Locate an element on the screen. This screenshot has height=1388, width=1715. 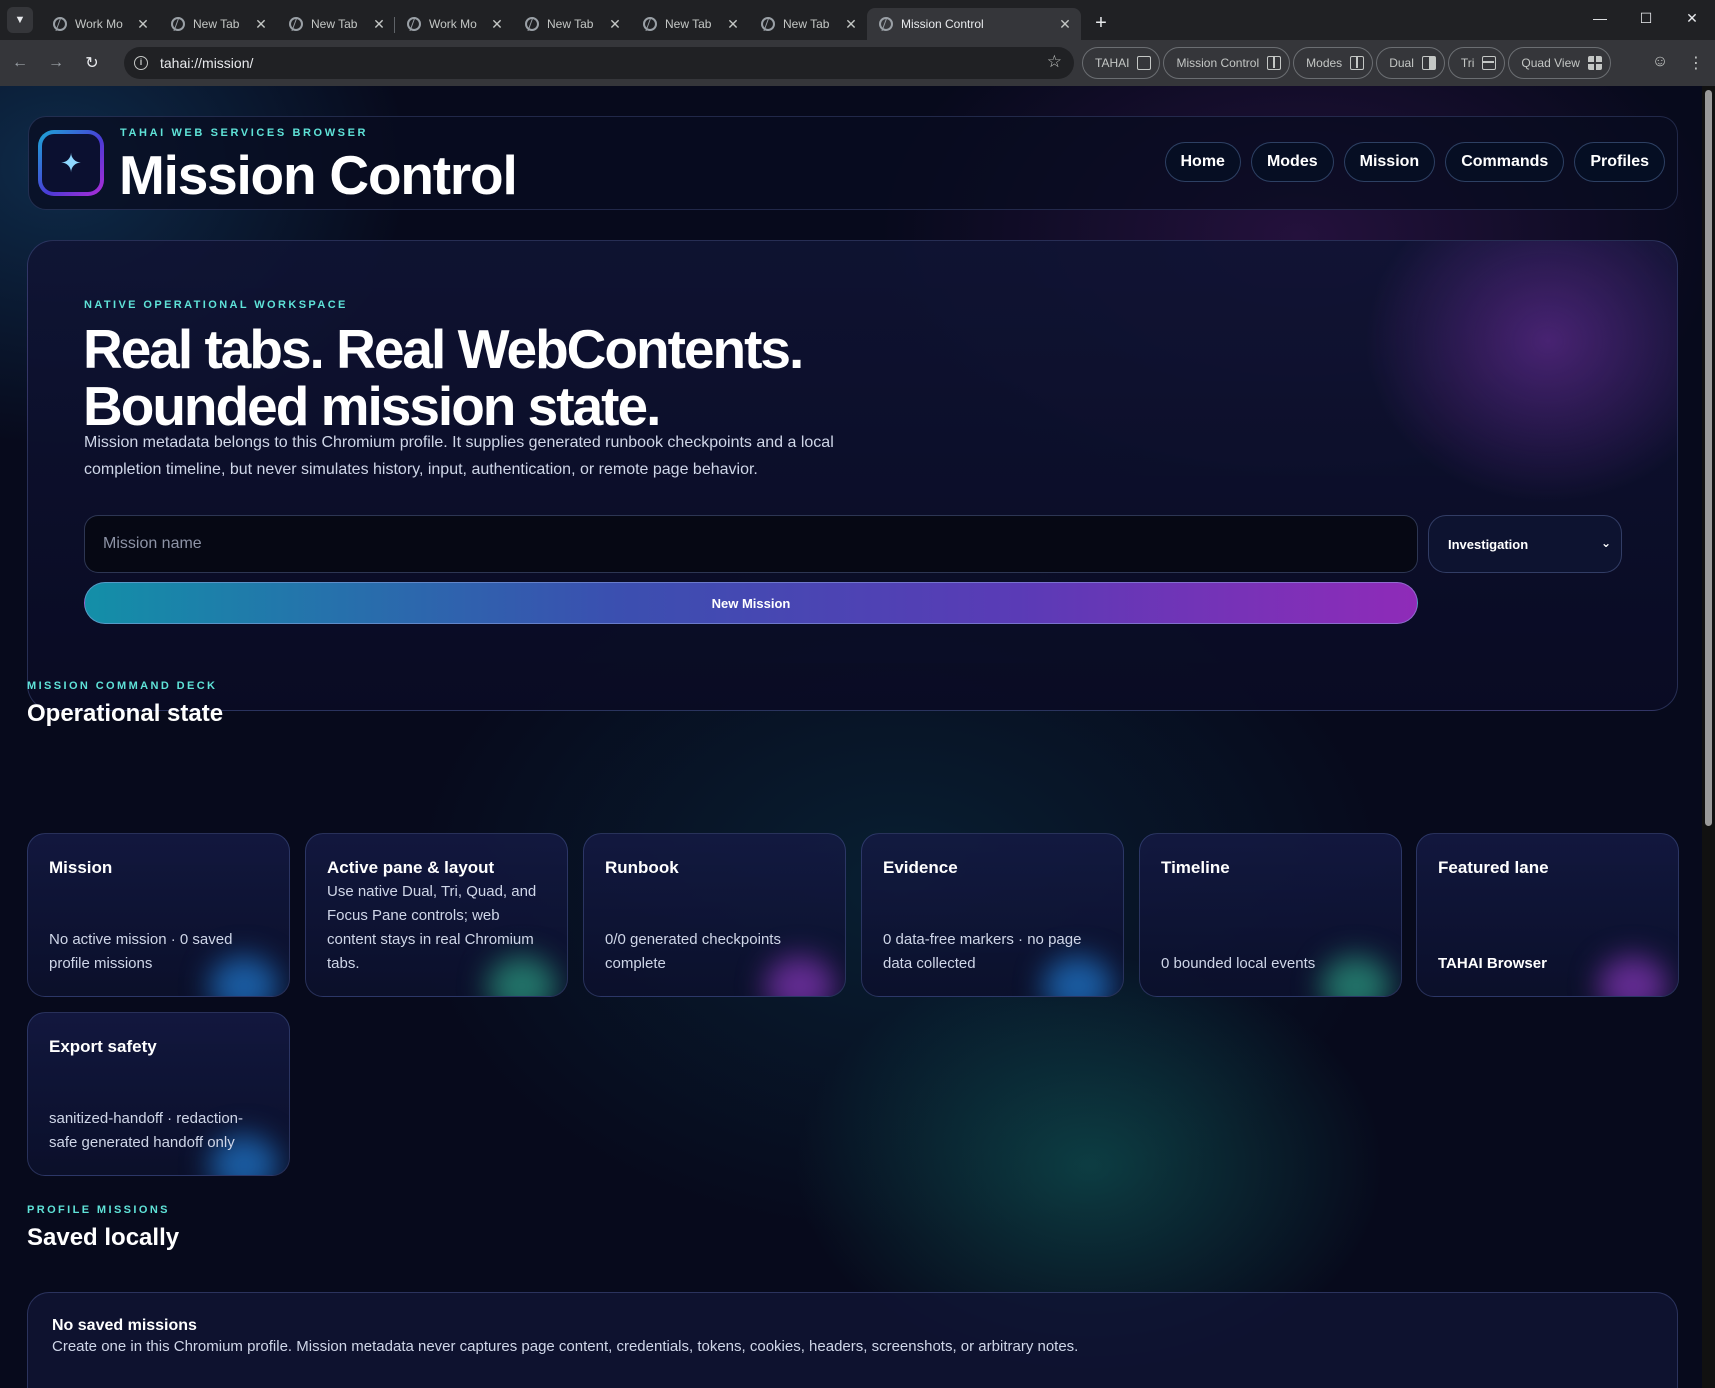
hero-heading-line2: Bounded mission state. is located at coordinates (372, 406).